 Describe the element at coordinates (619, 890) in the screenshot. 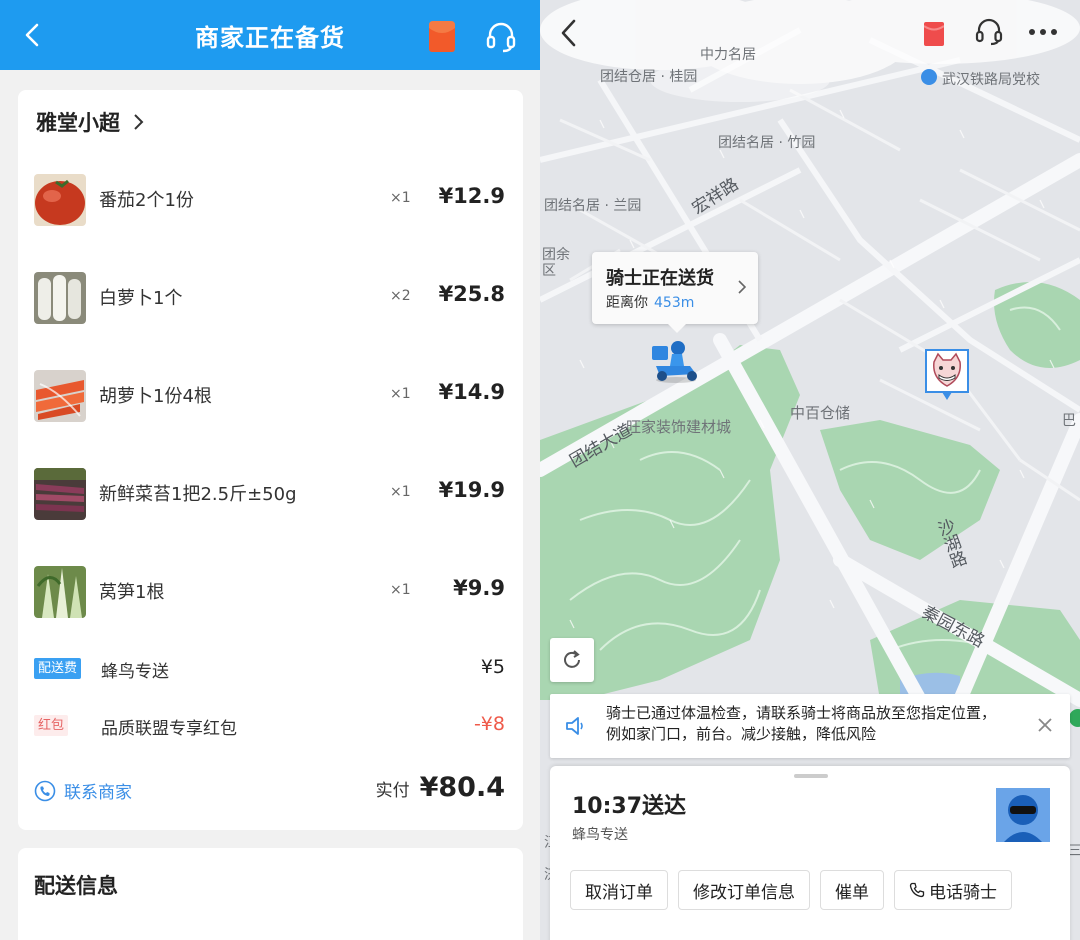

I see `cancel-order-button: 取消订单` at that location.